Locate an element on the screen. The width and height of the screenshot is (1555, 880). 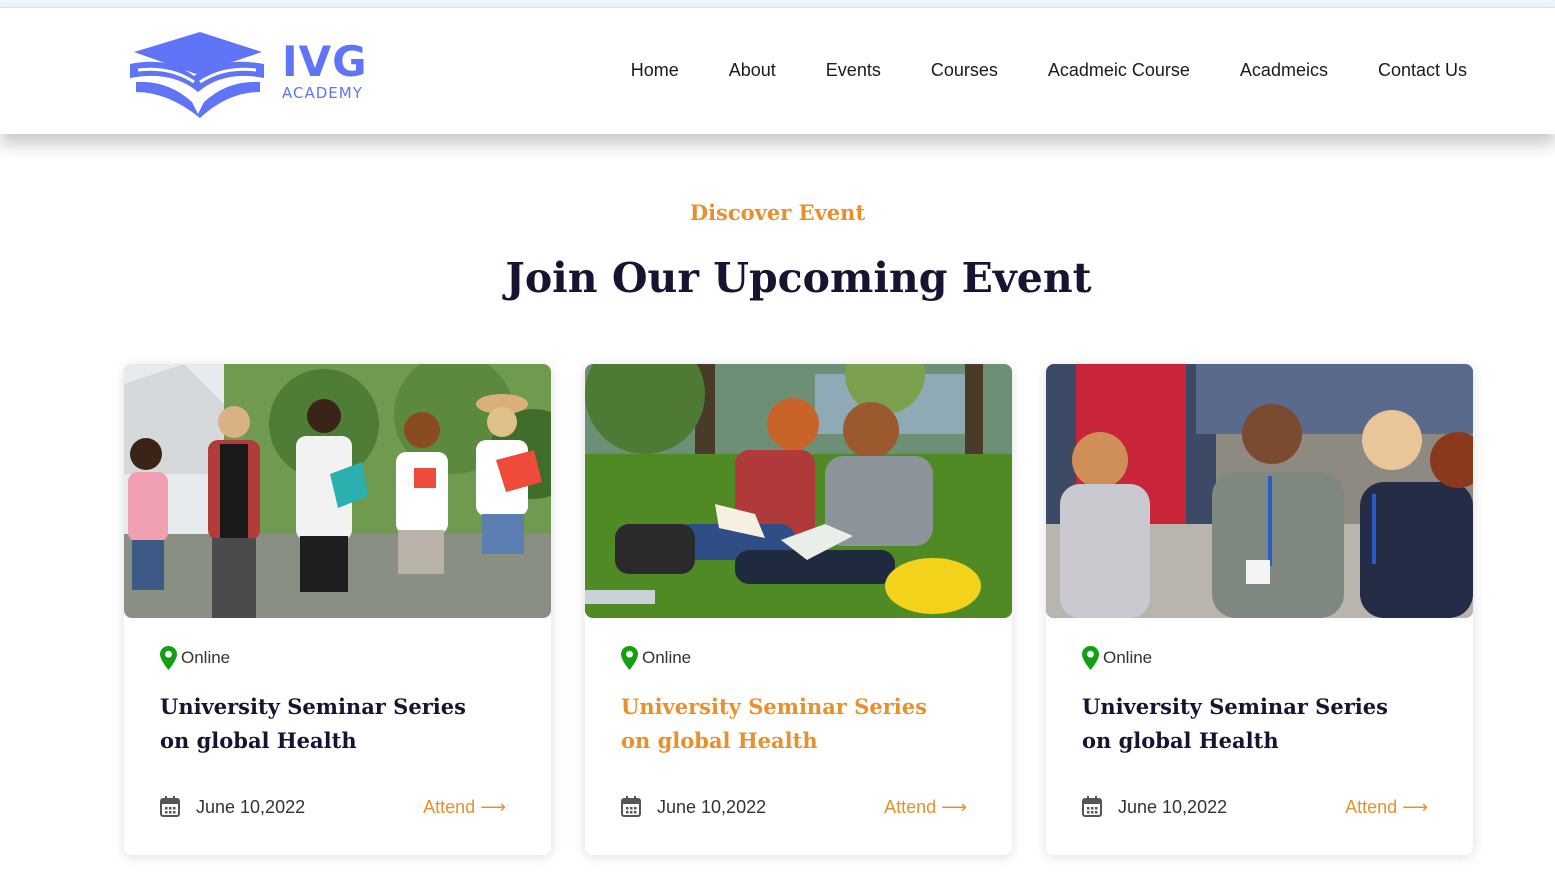
graduation-cap-book-icon is located at coordinates (197, 75).